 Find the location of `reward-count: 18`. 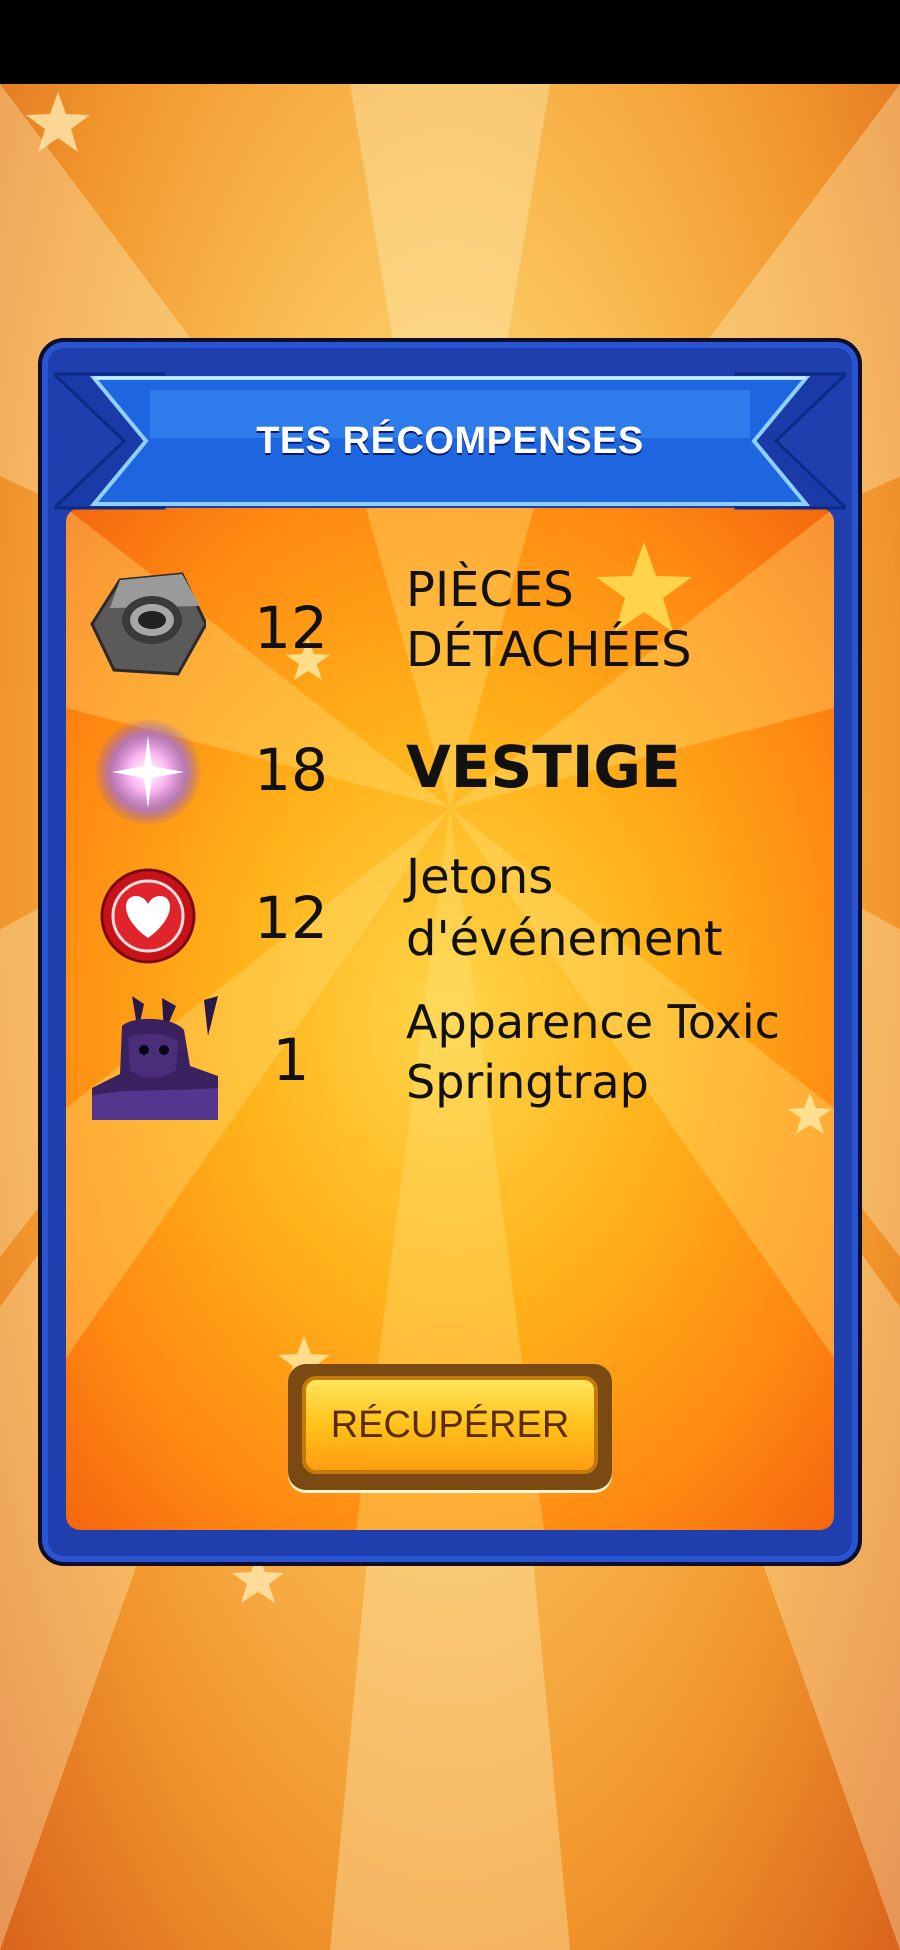

reward-count: 18 is located at coordinates (291, 770).